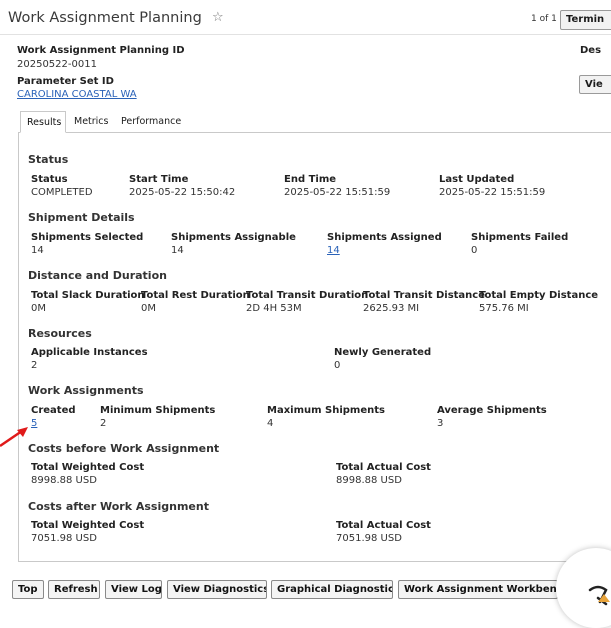 Image resolution: width=611 pixels, height=628 pixels. What do you see at coordinates (43, 122) in the screenshot?
I see `tab-results: Results` at bounding box center [43, 122].